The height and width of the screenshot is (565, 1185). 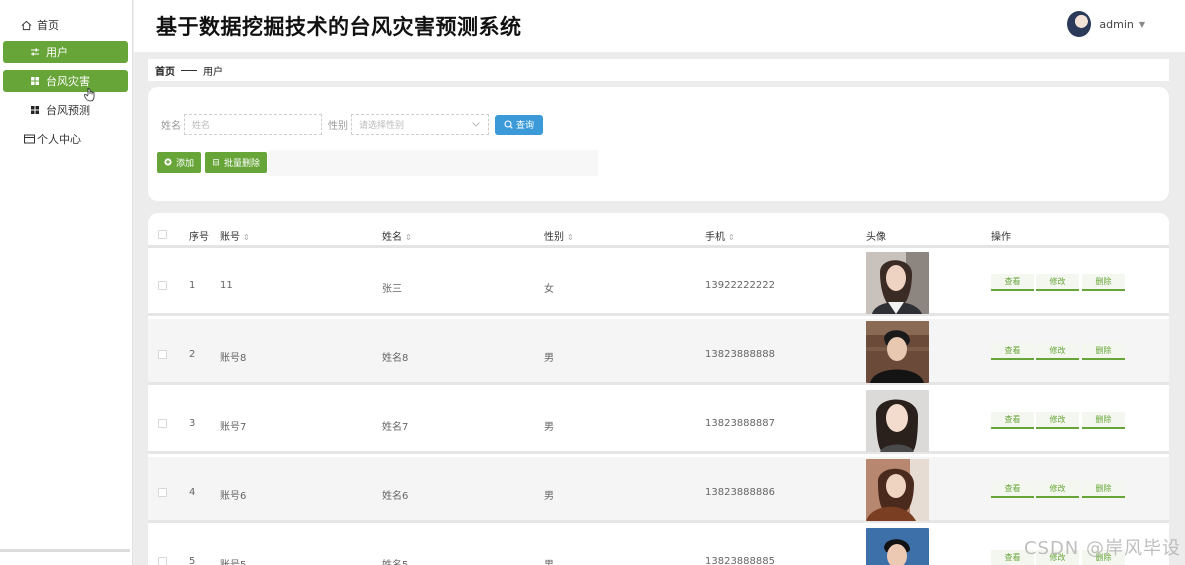 What do you see at coordinates (1102, 548) in the screenshot?
I see `watermark: CSDN @岸风毕设` at bounding box center [1102, 548].